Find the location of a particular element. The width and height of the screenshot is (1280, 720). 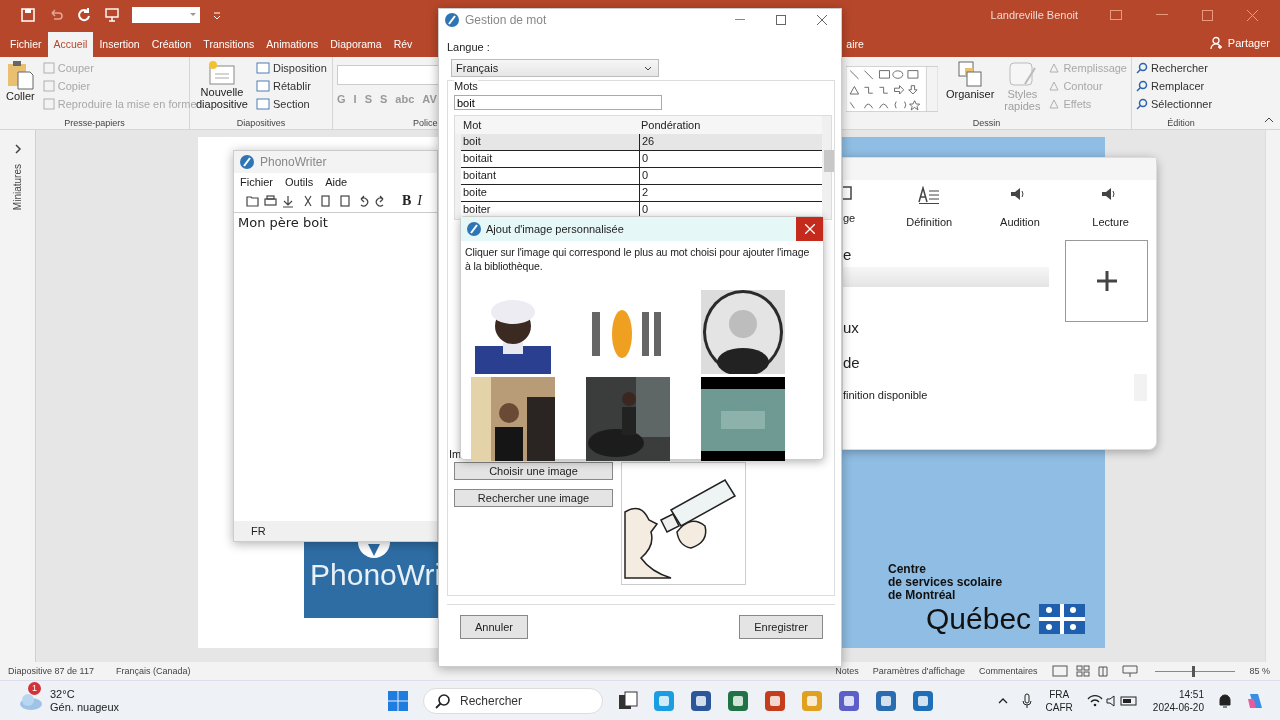

flag-icon is located at coordinates (1062, 619).